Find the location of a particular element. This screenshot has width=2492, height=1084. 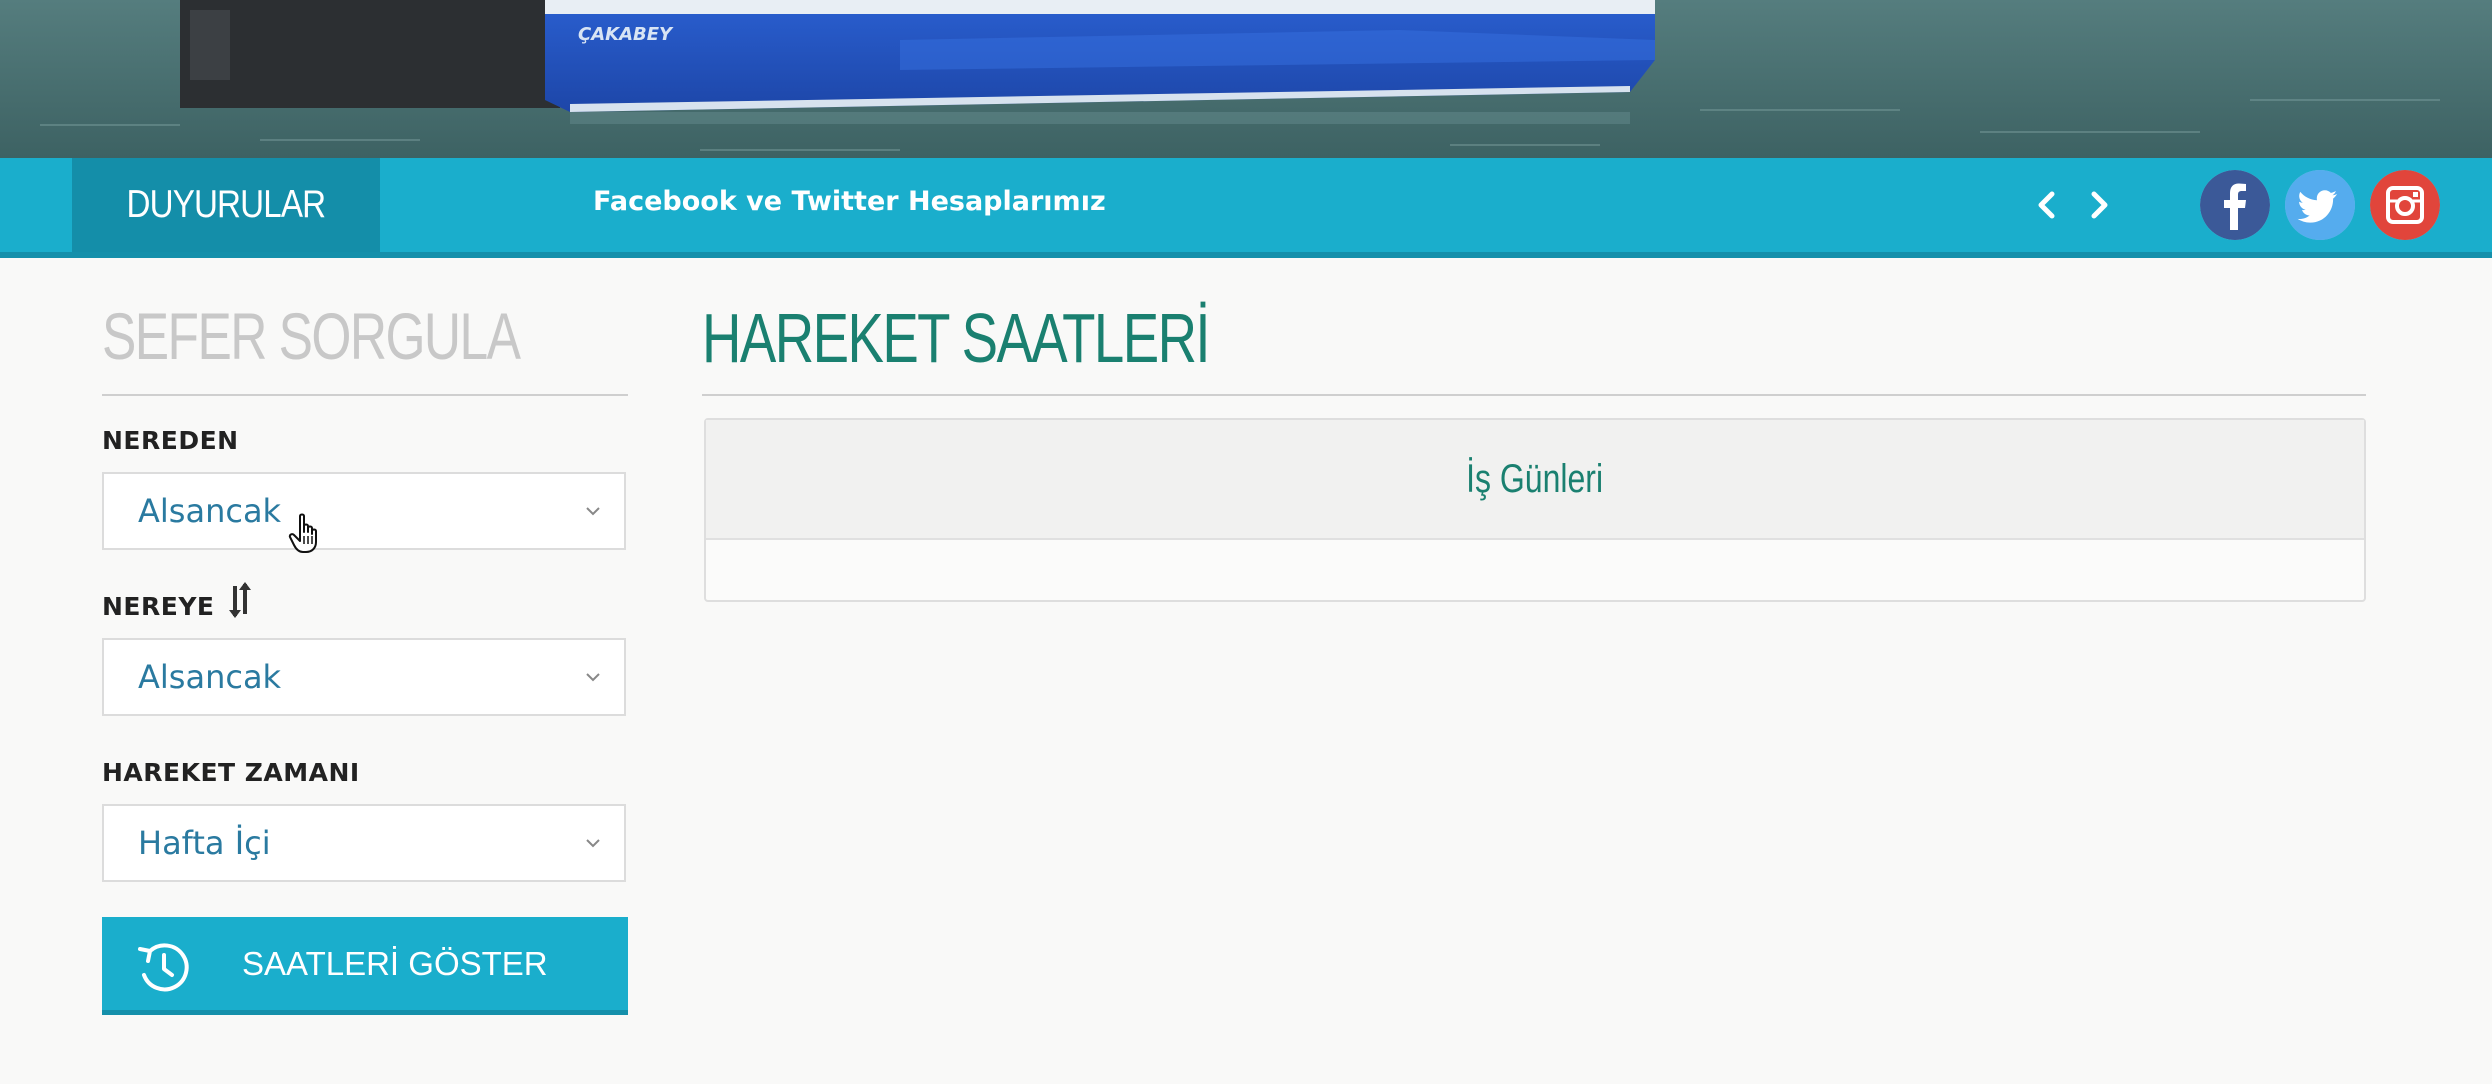

announcements-tab: DUYURULAR is located at coordinates (226, 205).